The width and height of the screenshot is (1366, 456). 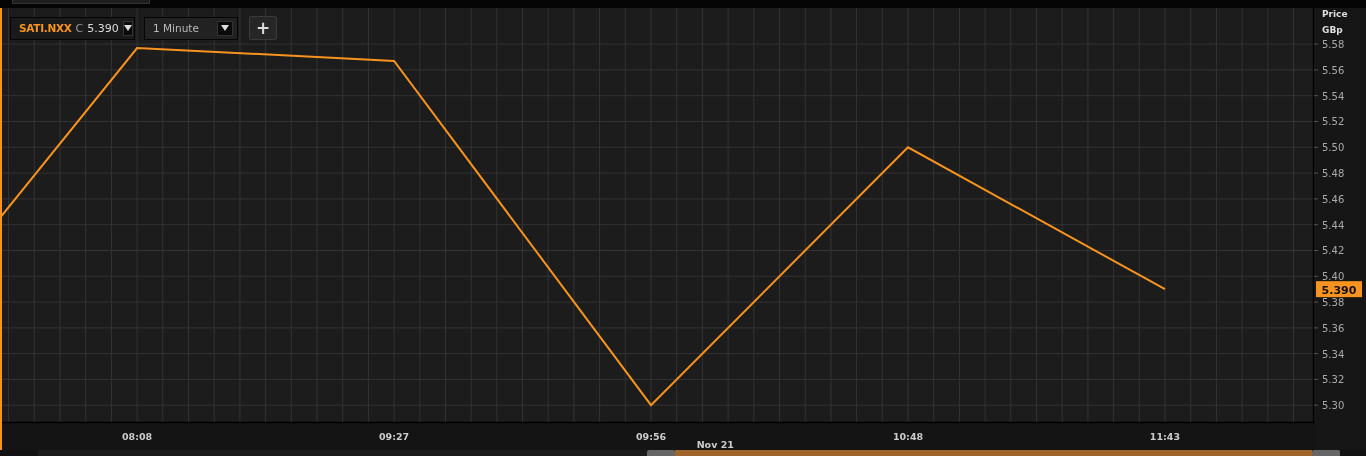 I want to click on price-tick-label: 5.46, so click(x=1333, y=199).